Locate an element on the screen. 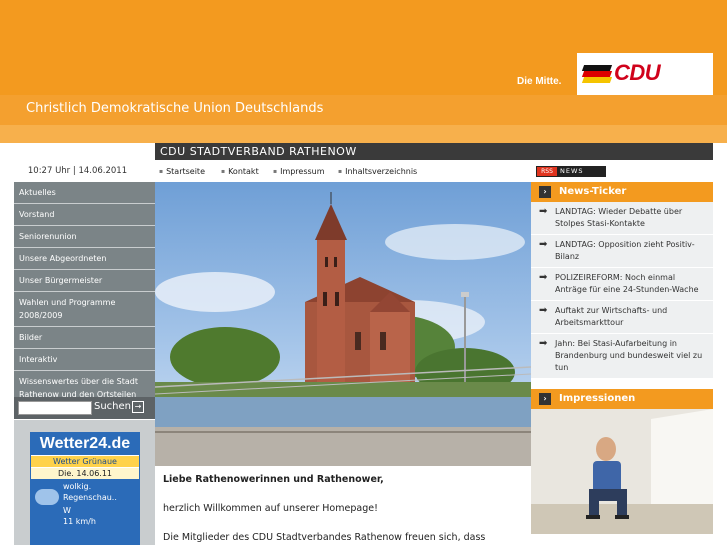 Image resolution: width=727 pixels, height=545 pixels. rss-news-badge: RSS NEWS is located at coordinates (571, 171).